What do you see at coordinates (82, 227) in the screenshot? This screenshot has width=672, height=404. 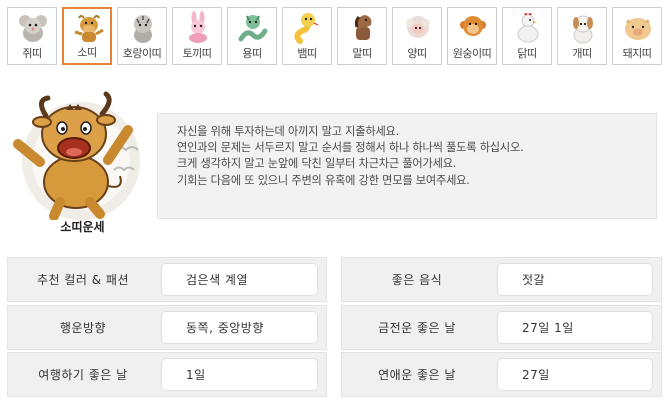 I see `hero-caption: 소띠운세` at bounding box center [82, 227].